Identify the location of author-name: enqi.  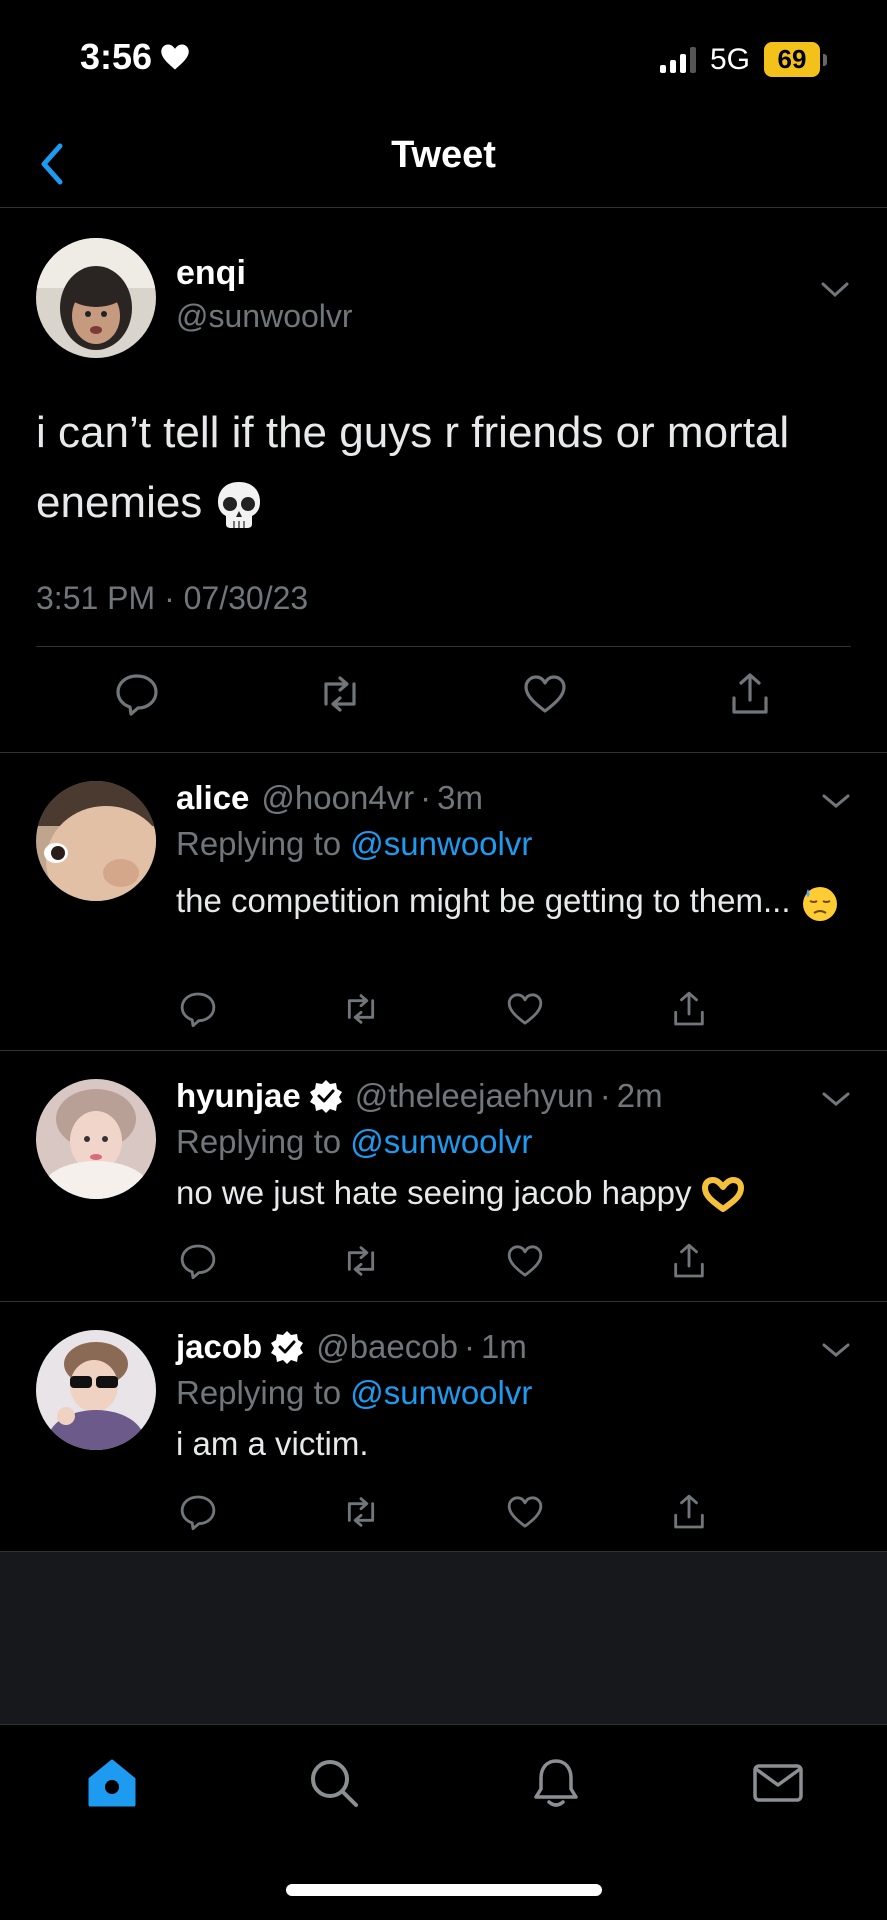
(211, 273).